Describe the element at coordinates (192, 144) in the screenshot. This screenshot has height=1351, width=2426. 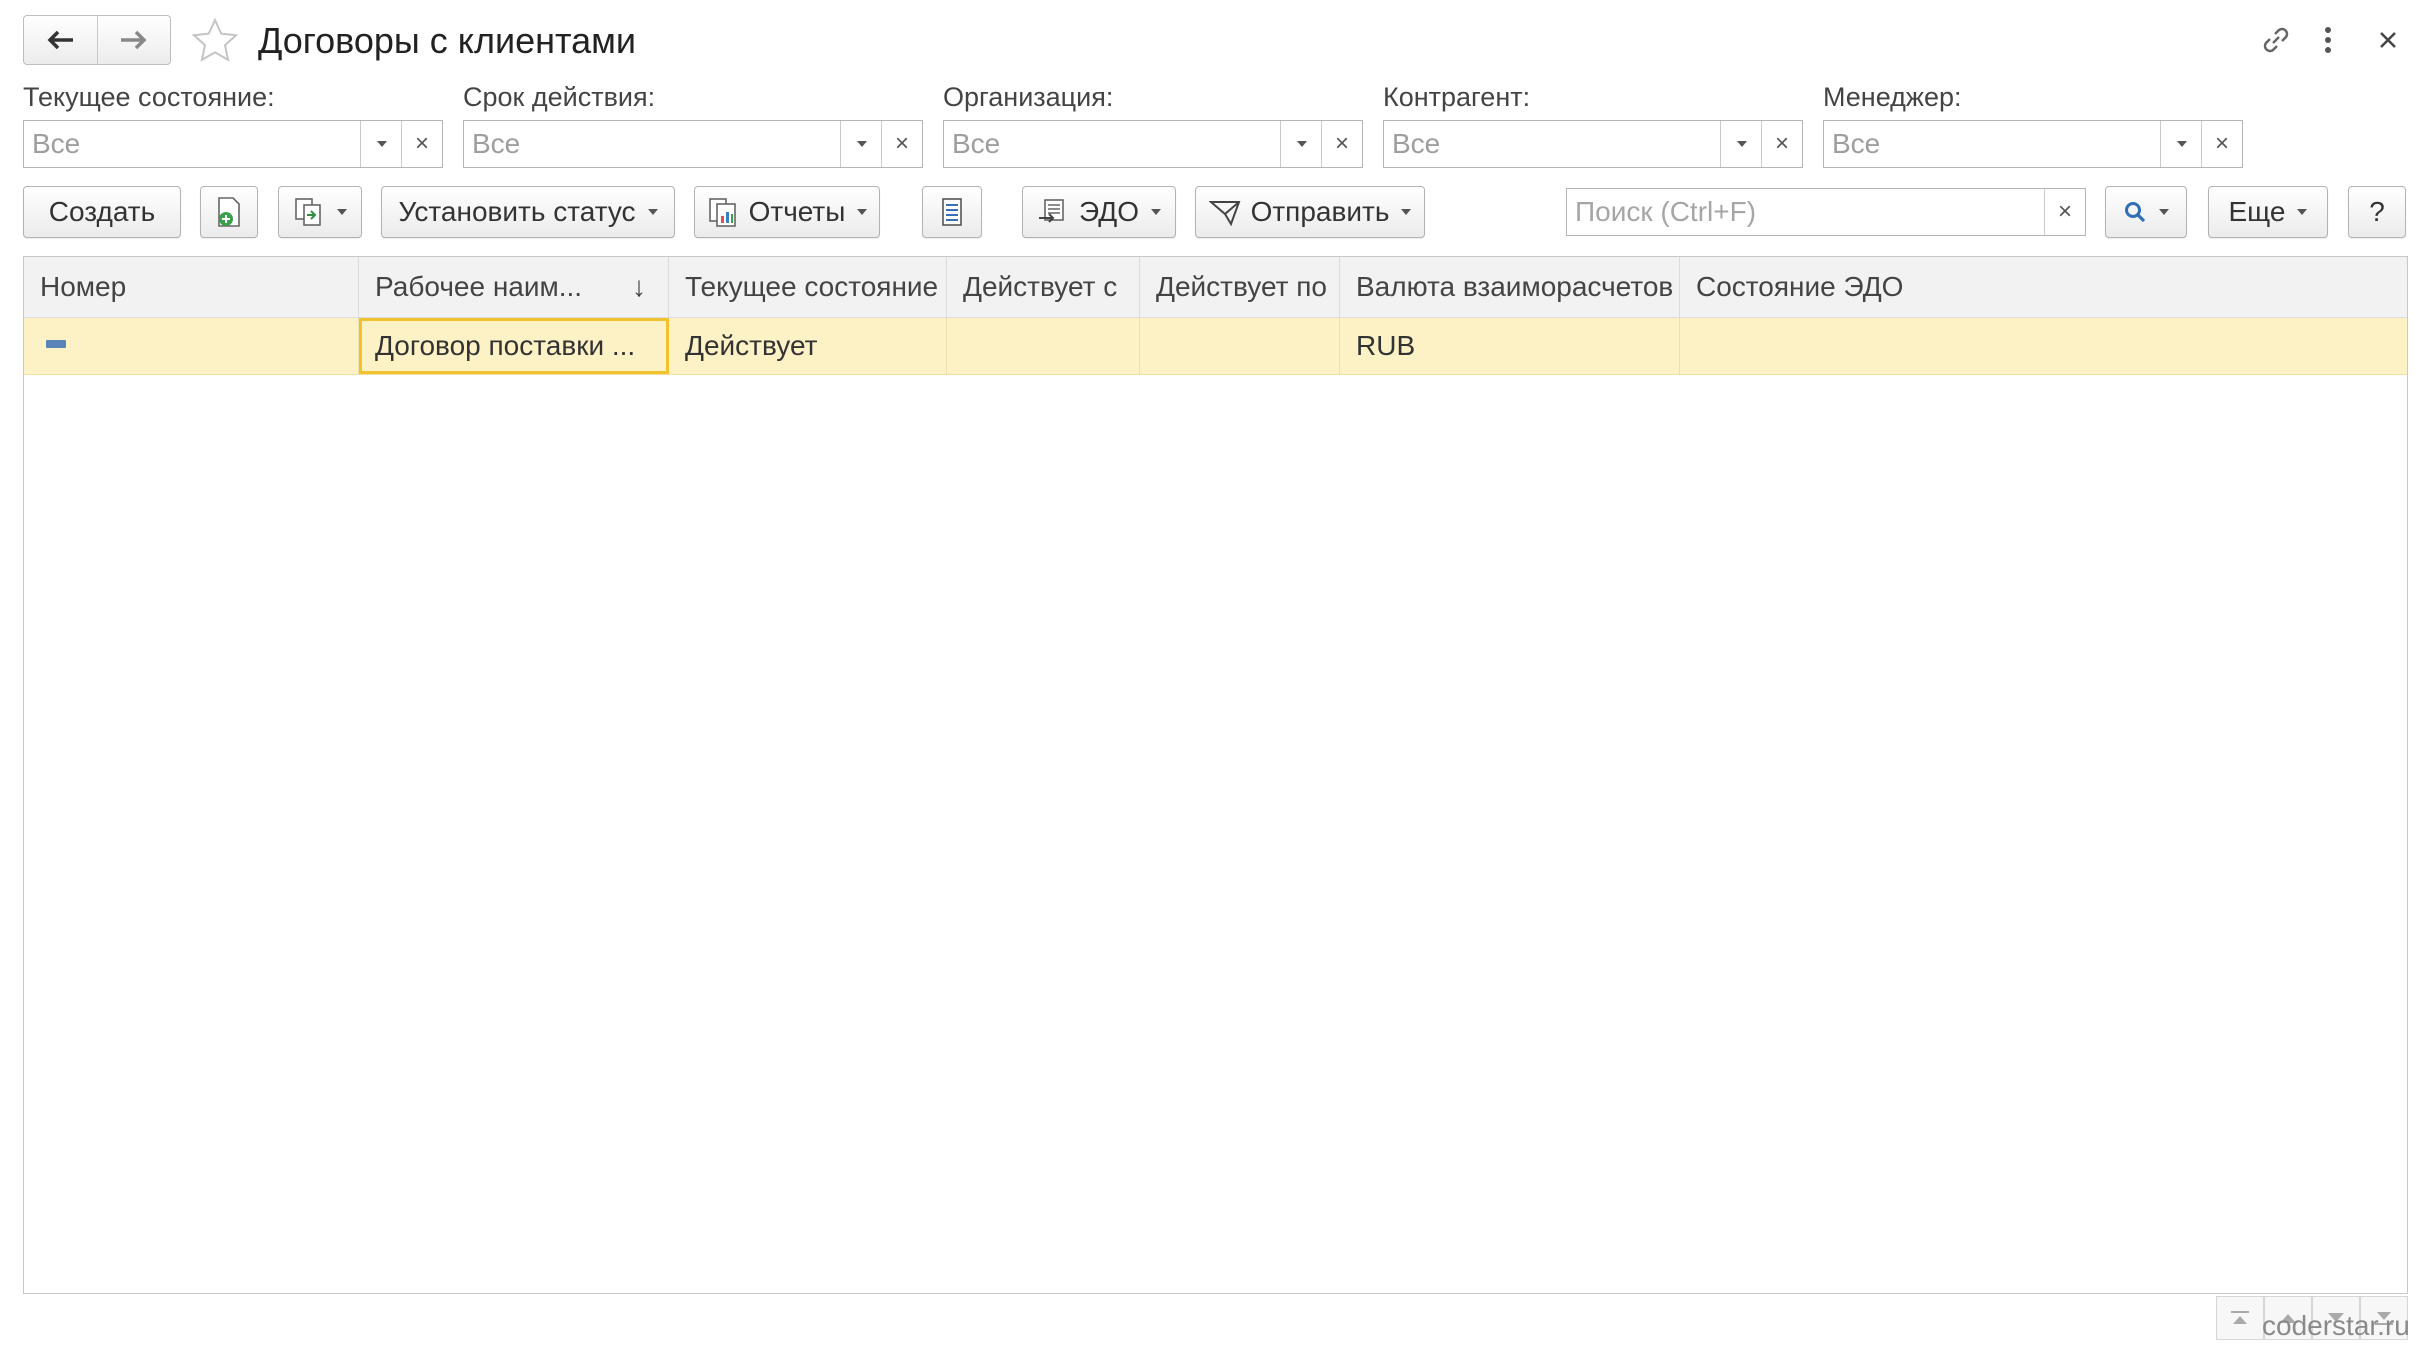
I see `filter-state-value: Все` at that location.